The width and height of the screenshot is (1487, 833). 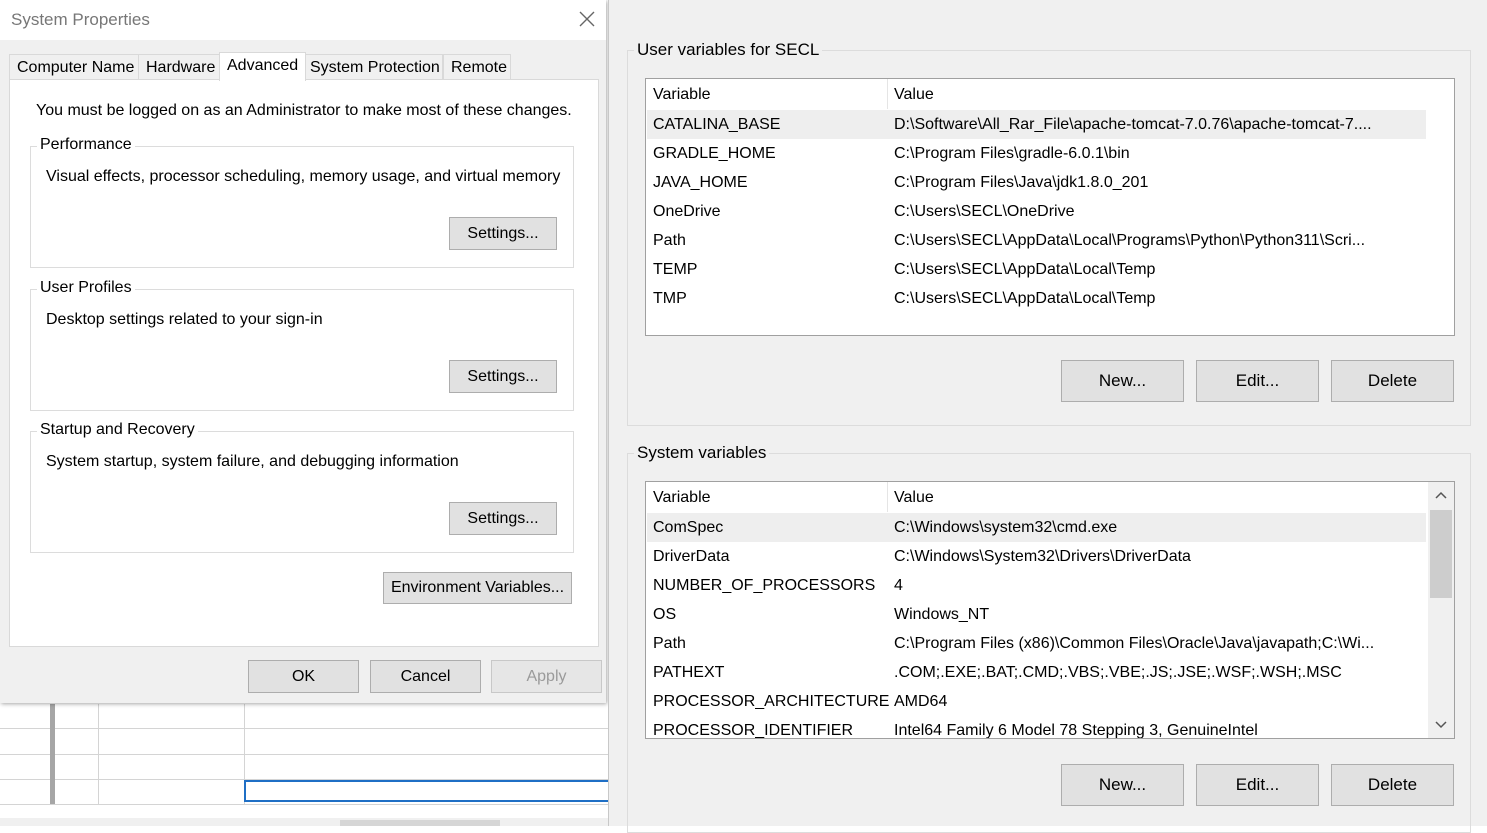 I want to click on group-label: Performance, so click(x=86, y=145).